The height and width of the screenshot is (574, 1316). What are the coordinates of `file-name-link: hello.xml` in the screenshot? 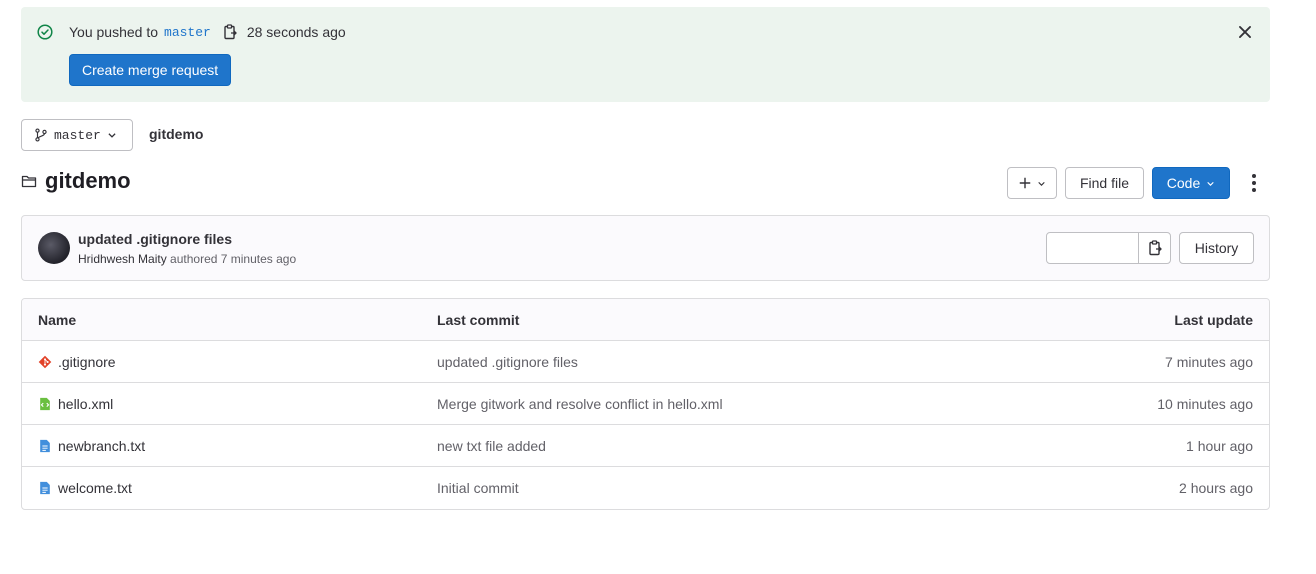 It's located at (85, 404).